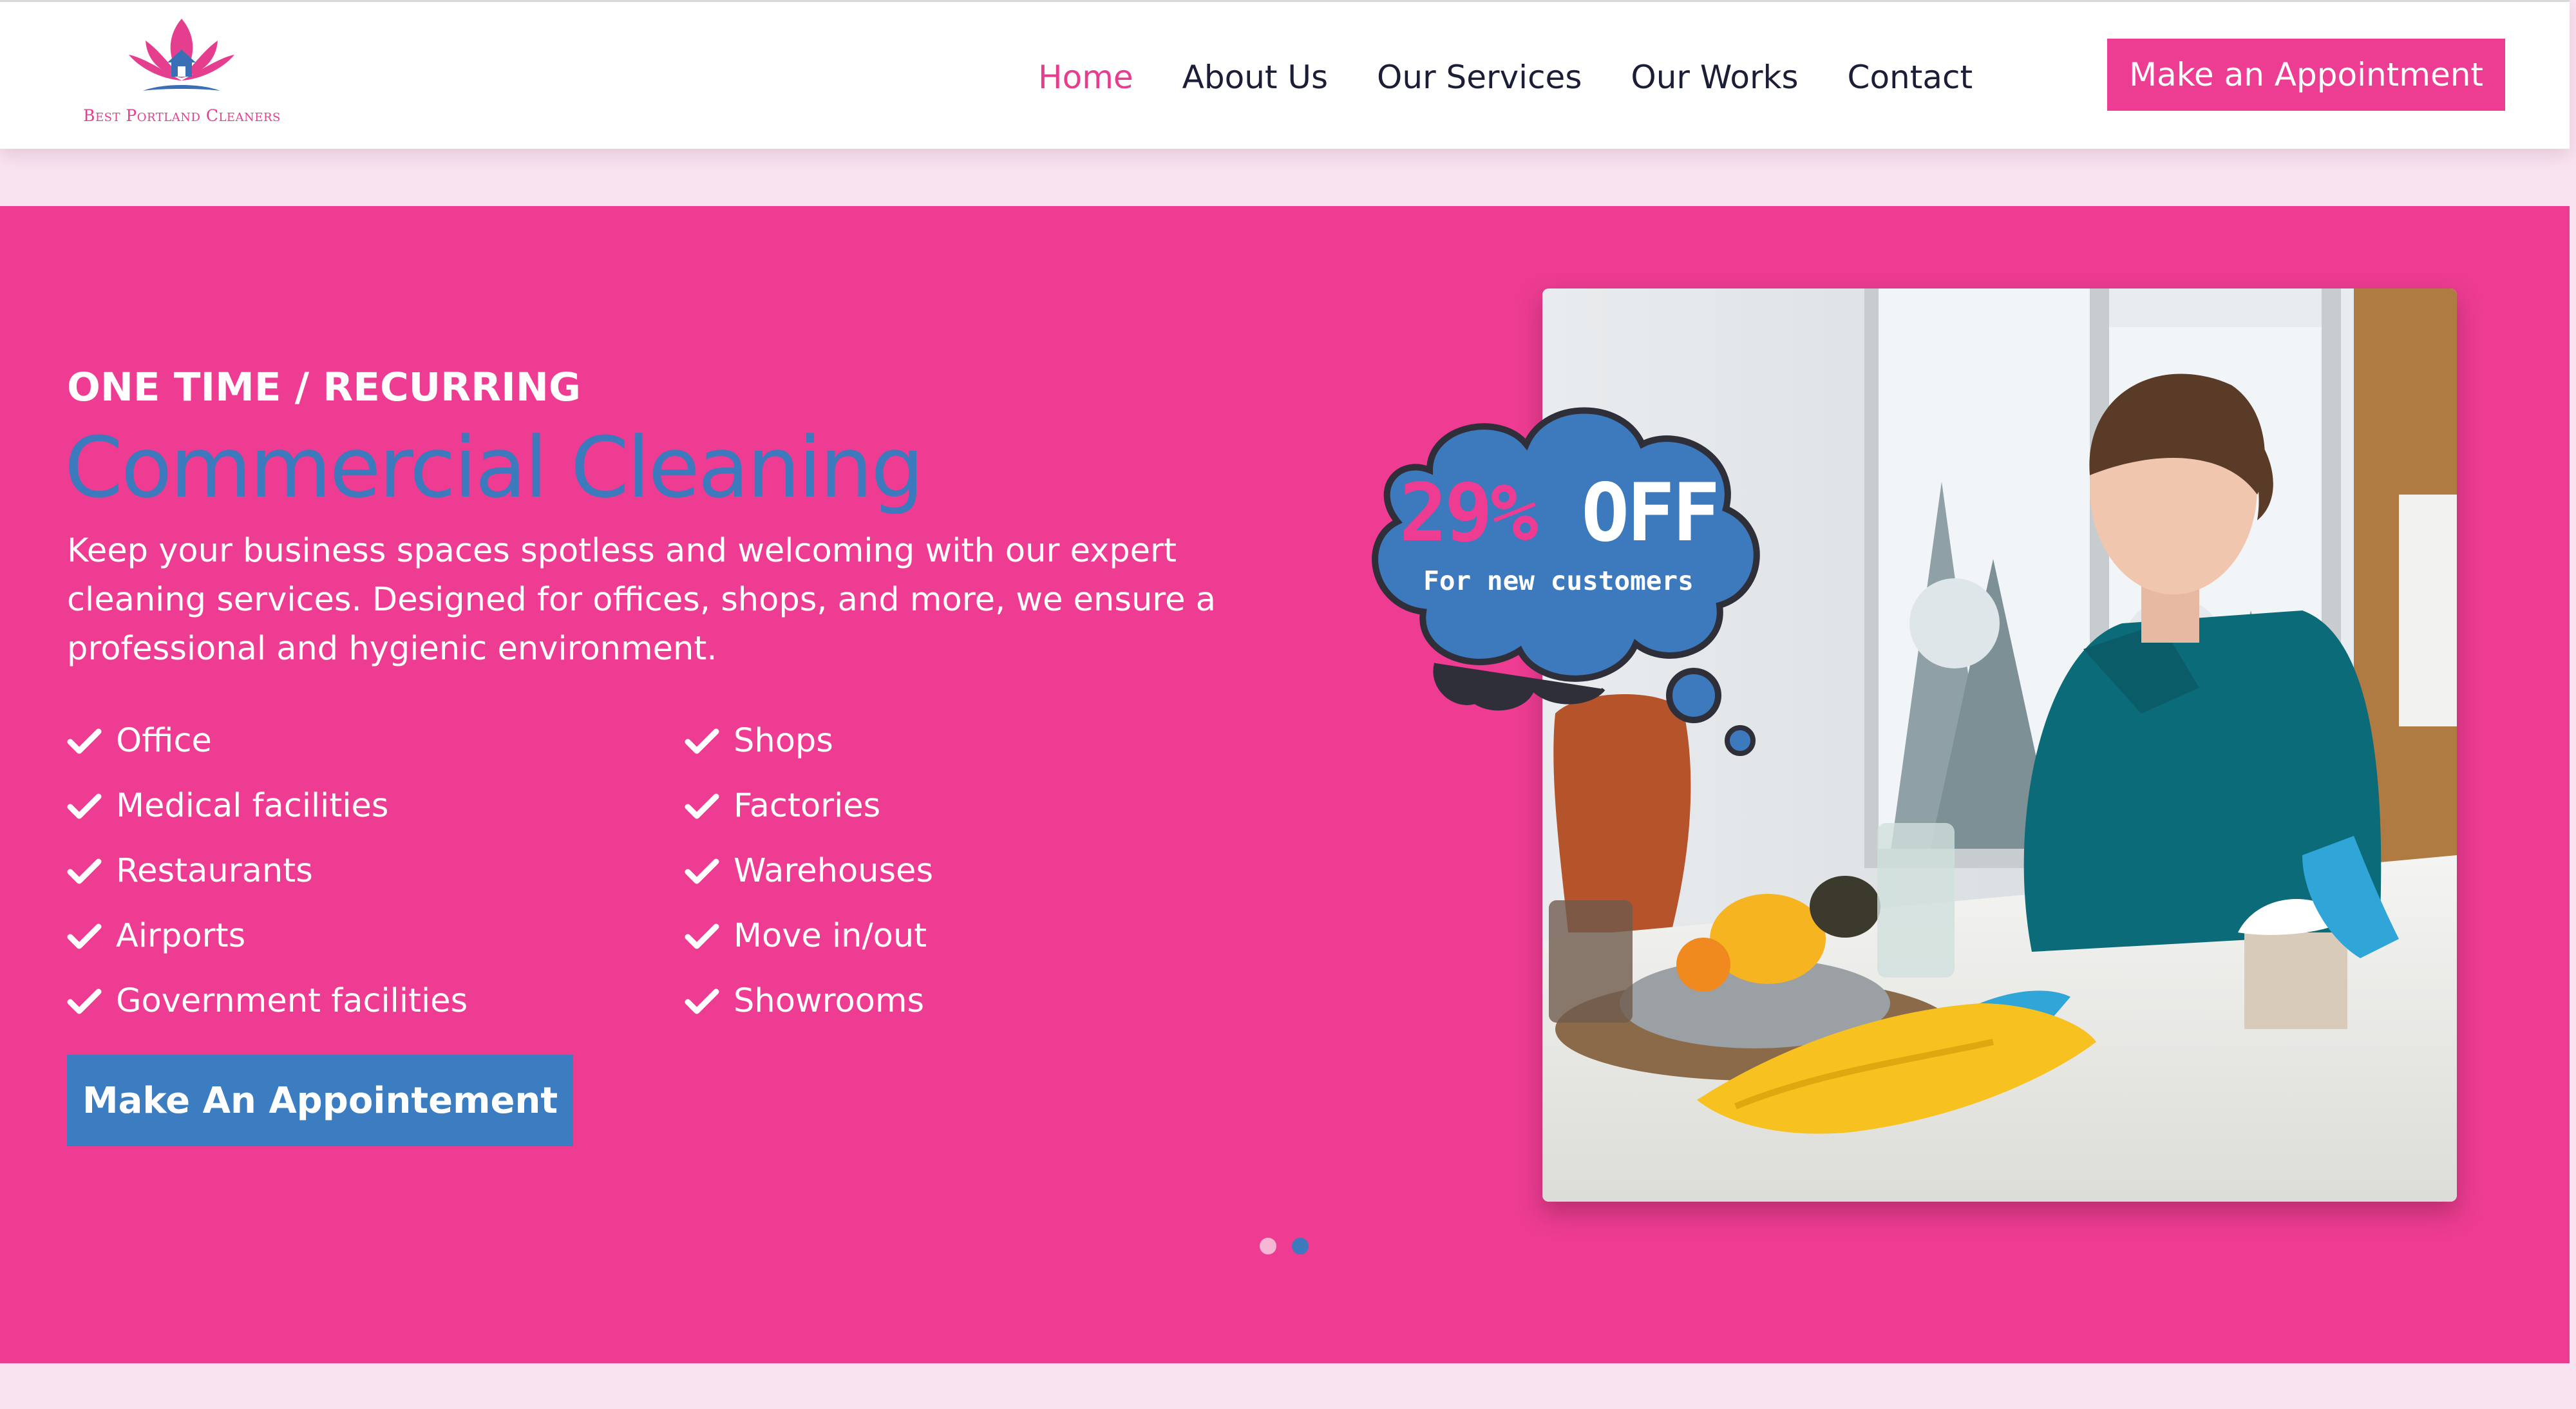  Describe the element at coordinates (267, 936) in the screenshot. I see `list-item: Airports` at that location.